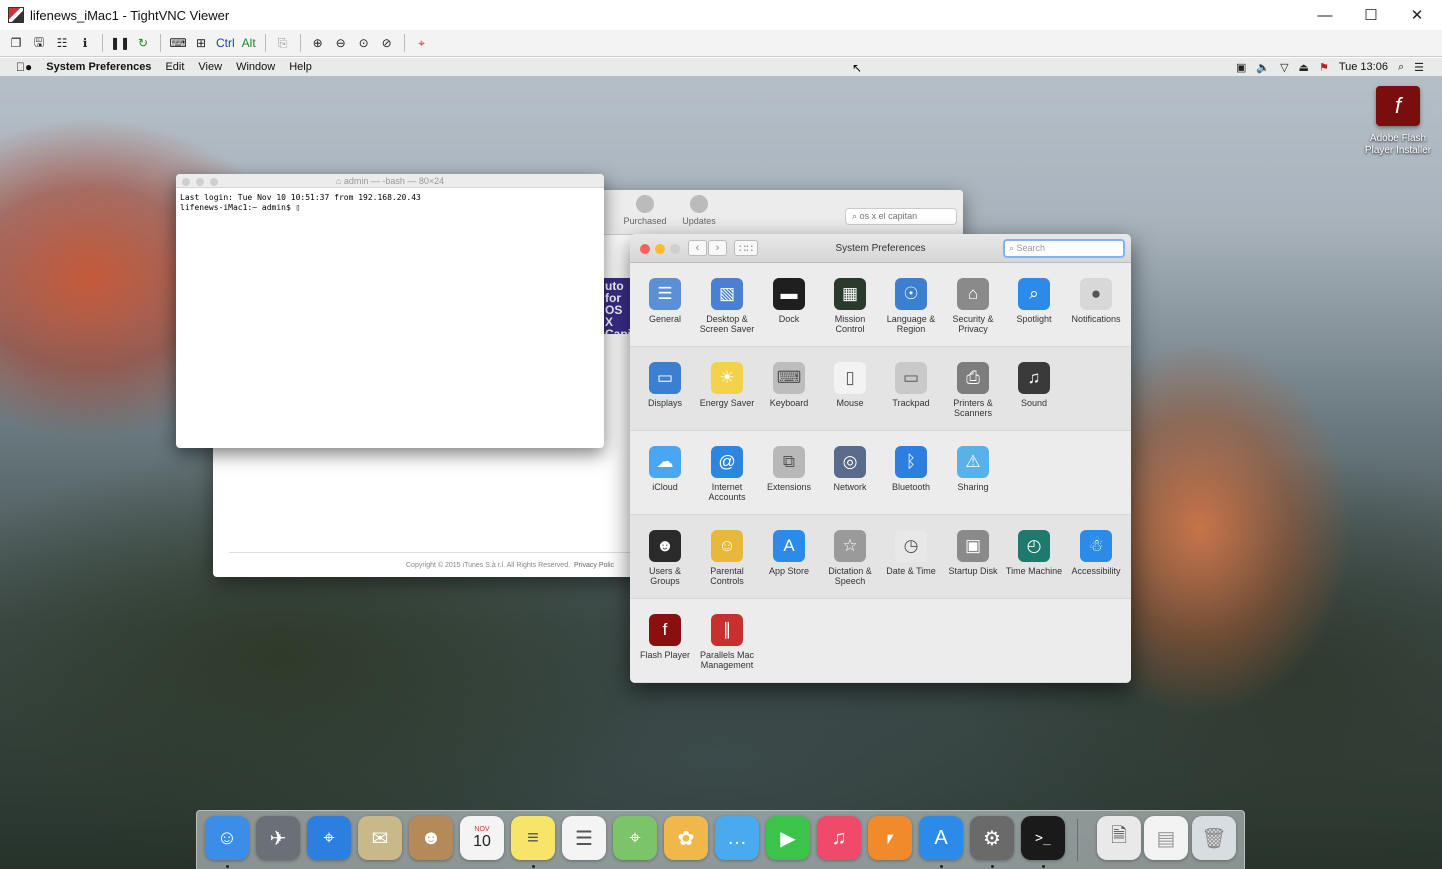 Image resolution: width=1442 pixels, height=869 pixels. Describe the element at coordinates (143, 43) in the screenshot. I see `refresh-icon: ↻` at that location.